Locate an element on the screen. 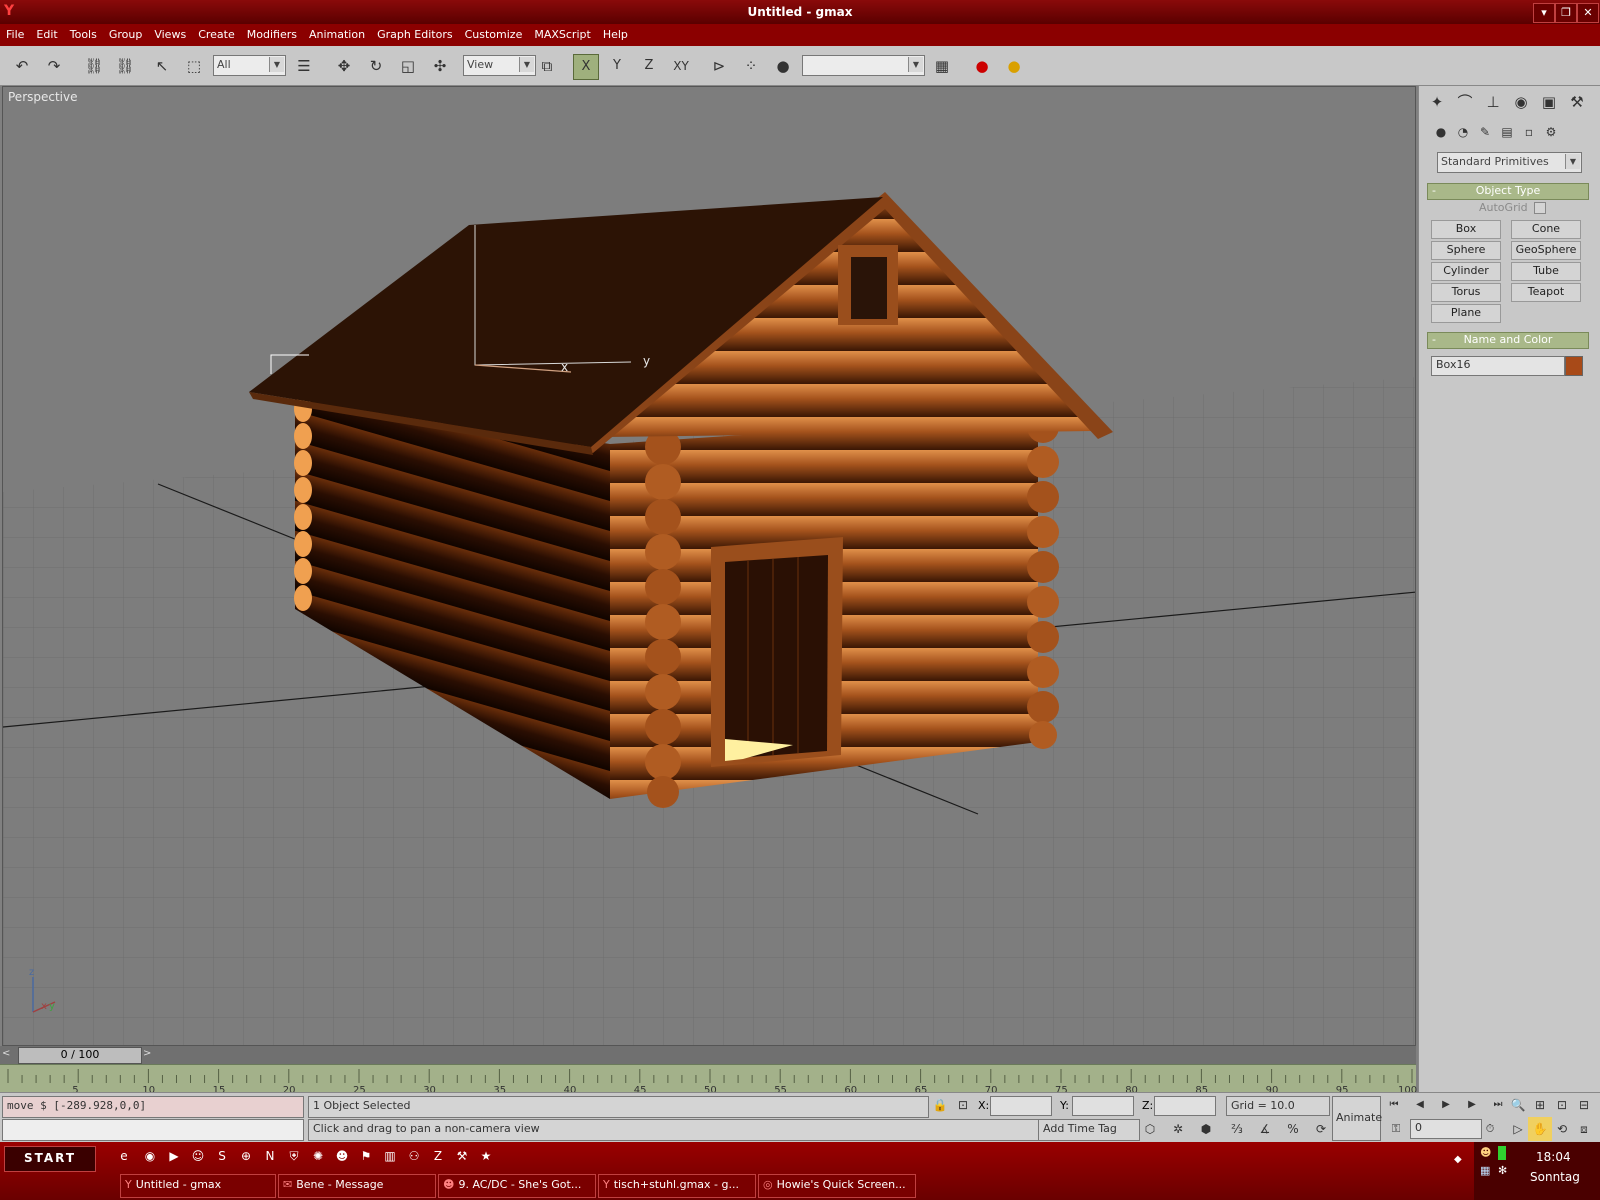 The image size is (1600, 1200). viewport-icon: ⬡ is located at coordinates (1150, 1129).